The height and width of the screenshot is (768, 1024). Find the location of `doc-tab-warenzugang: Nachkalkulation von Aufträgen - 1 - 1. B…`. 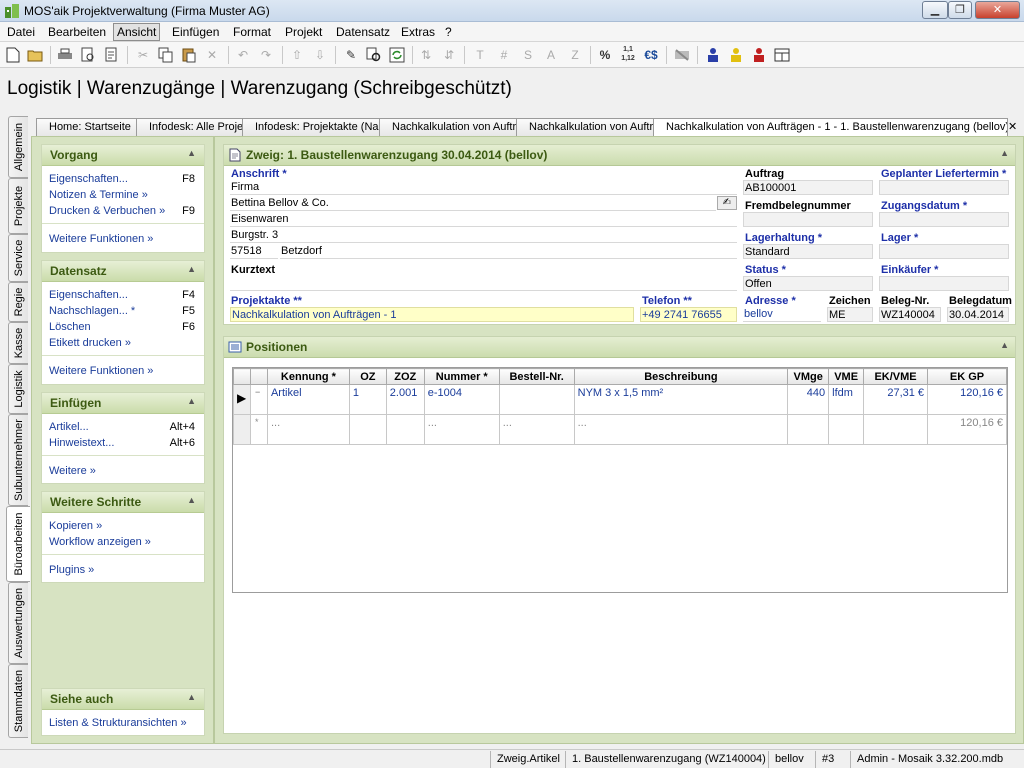

doc-tab-warenzugang: Nachkalkulation von Aufträgen - 1 - 1. B… is located at coordinates (830, 127).